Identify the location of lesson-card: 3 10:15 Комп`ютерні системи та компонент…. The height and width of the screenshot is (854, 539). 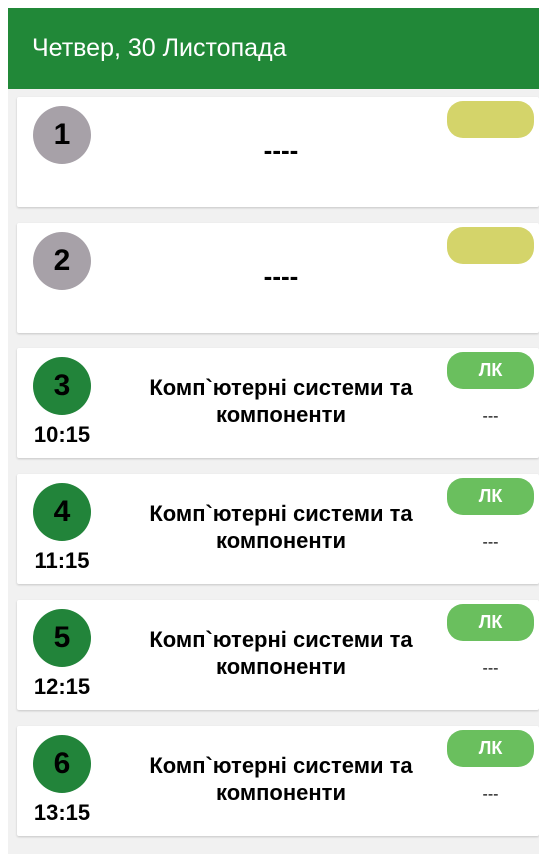
(278, 403).